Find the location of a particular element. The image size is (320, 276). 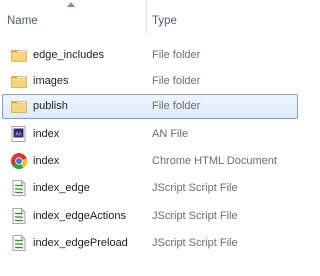

file-name: edge_includes is located at coordinates (68, 55).